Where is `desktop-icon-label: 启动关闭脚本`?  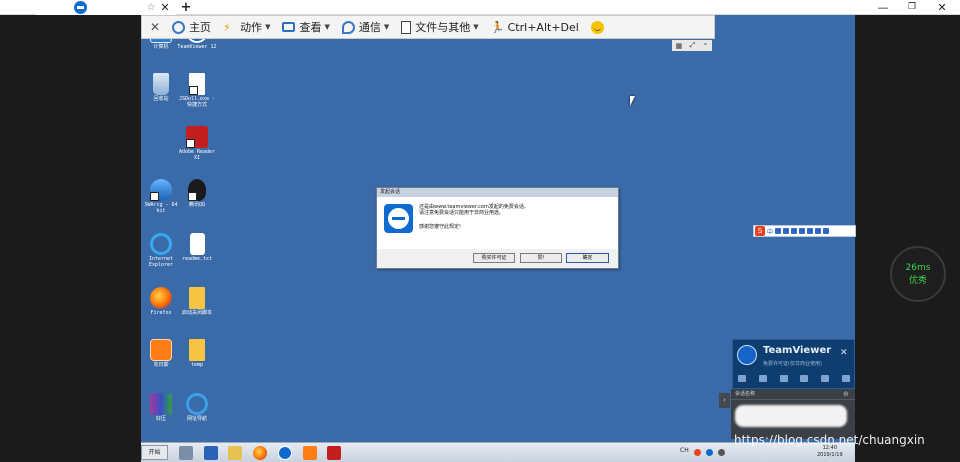
desktop-icon-label: 启动关闭脚本 is located at coordinates (196, 313).